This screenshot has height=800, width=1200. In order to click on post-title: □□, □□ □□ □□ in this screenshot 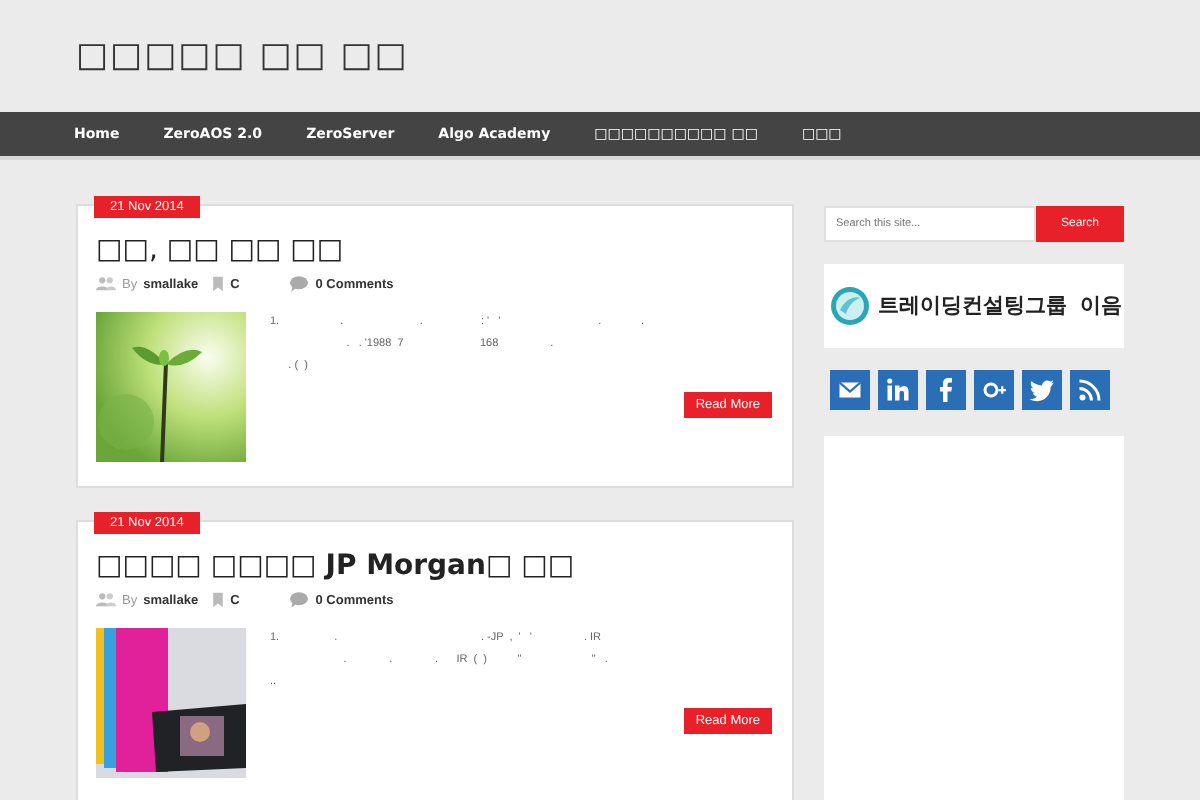, I will do `click(434, 250)`.